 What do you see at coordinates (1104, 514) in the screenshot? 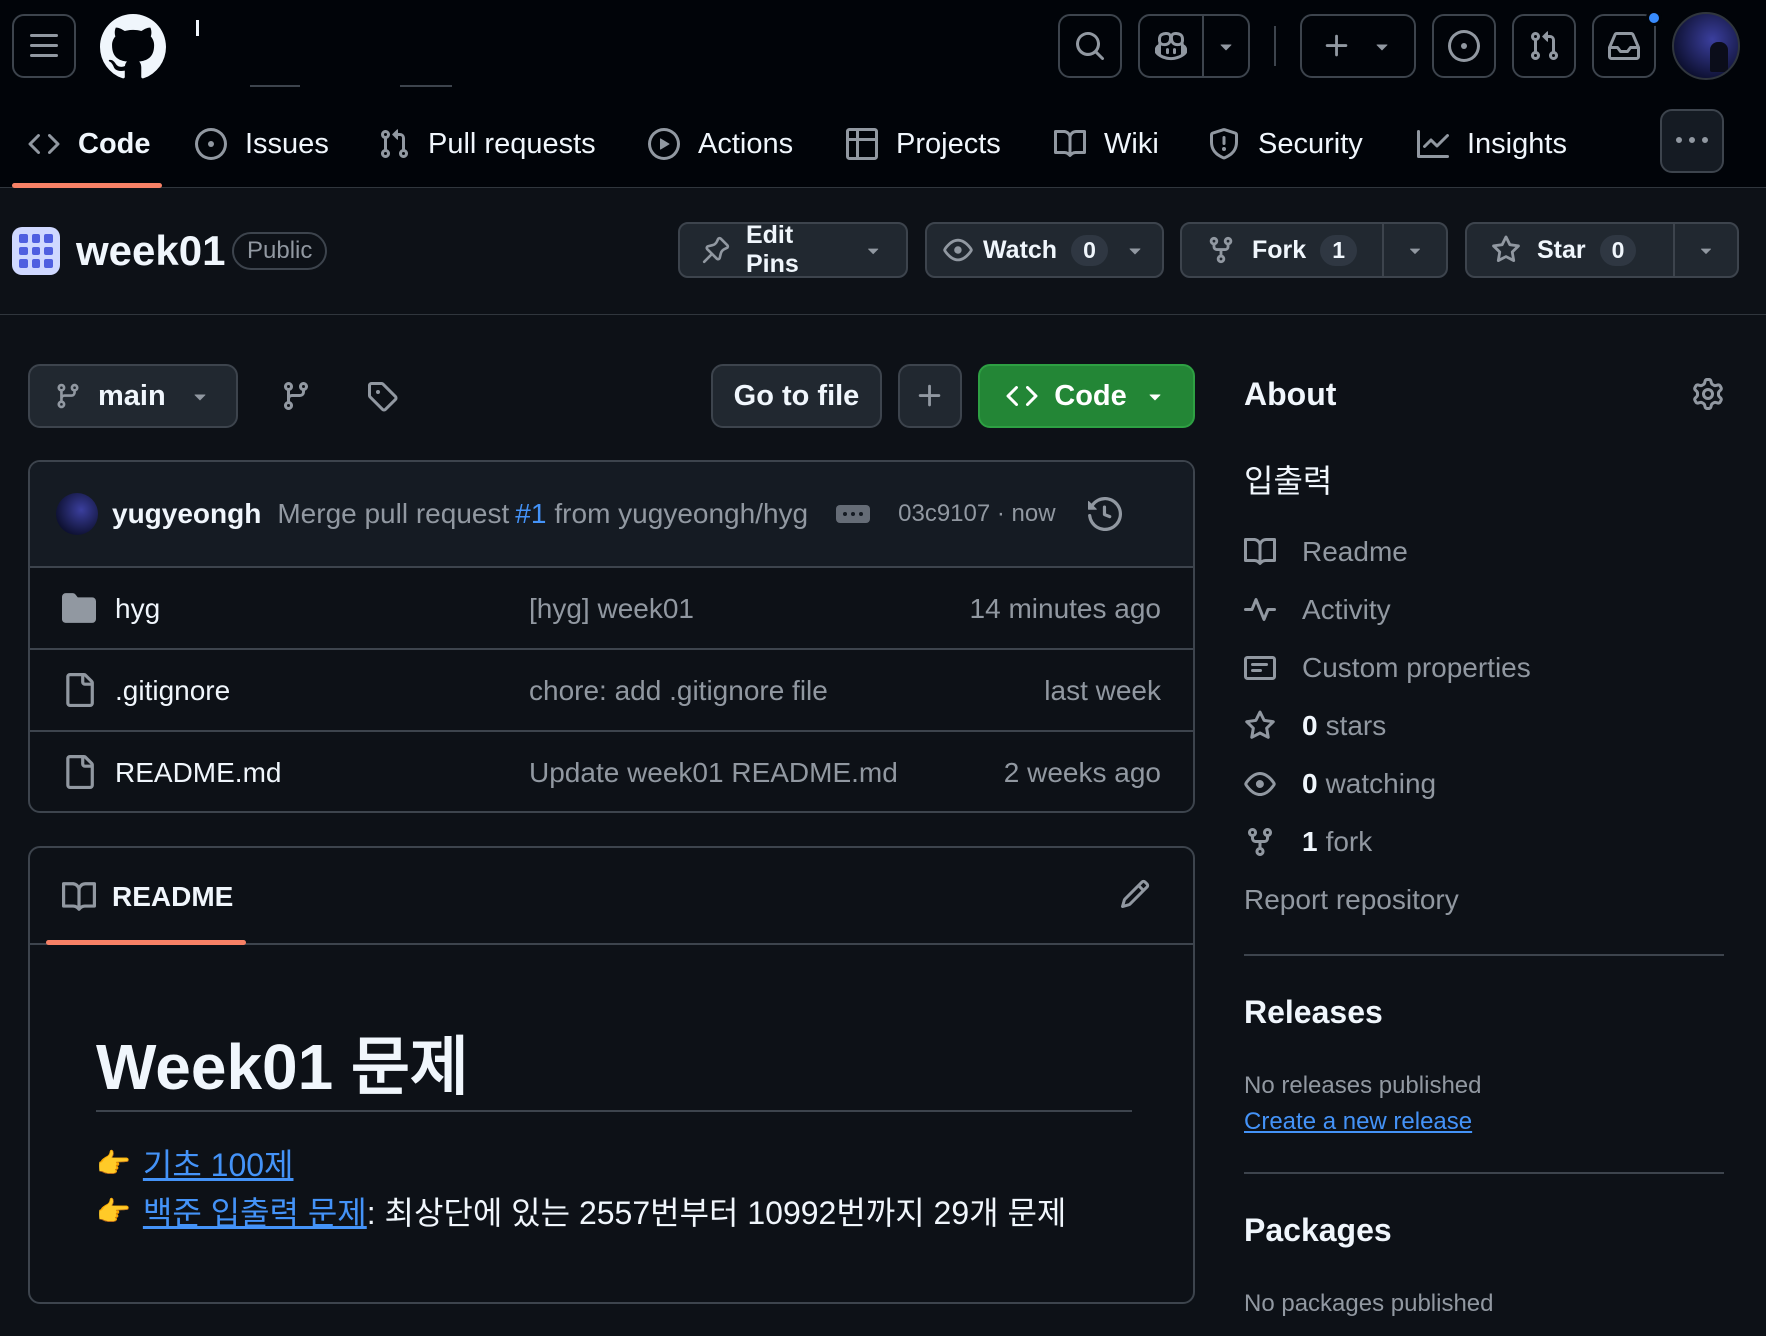
I see `commit-history-button` at bounding box center [1104, 514].